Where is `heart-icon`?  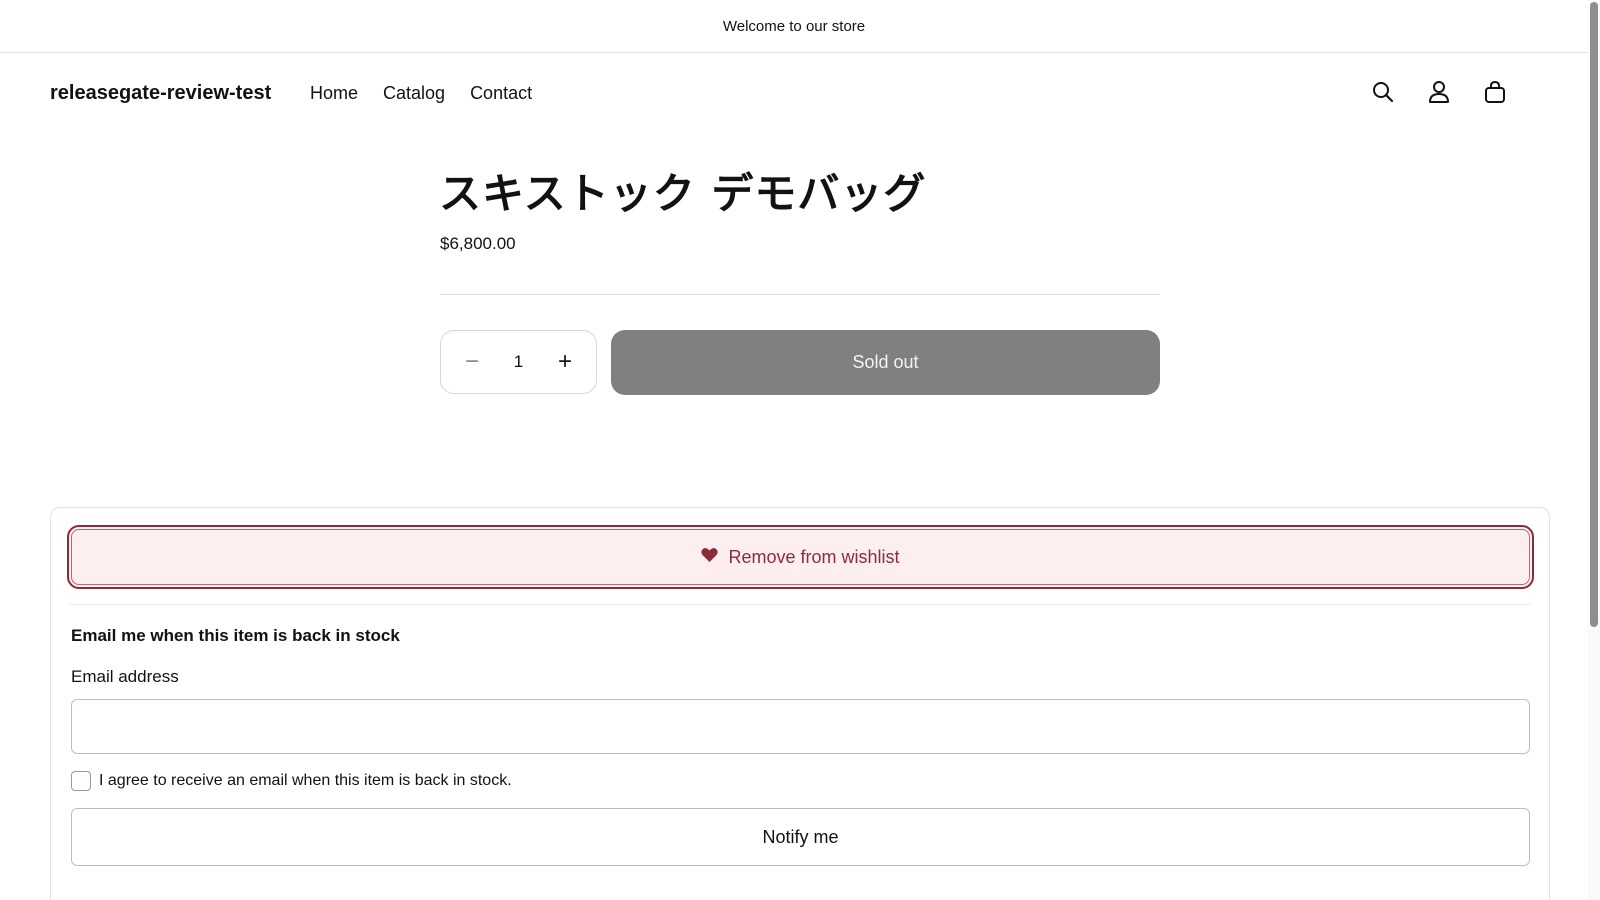 heart-icon is located at coordinates (710, 557).